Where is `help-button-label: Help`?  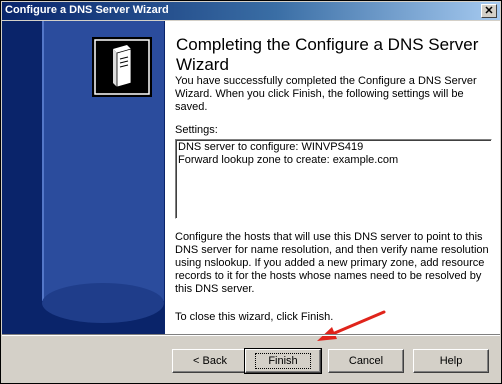
help-button-label: Help is located at coordinates (451, 360).